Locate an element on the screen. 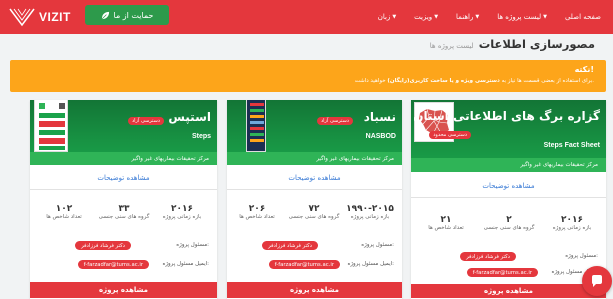 This screenshot has height=299, width=613. notice-title: نکته! is located at coordinates (584, 69).